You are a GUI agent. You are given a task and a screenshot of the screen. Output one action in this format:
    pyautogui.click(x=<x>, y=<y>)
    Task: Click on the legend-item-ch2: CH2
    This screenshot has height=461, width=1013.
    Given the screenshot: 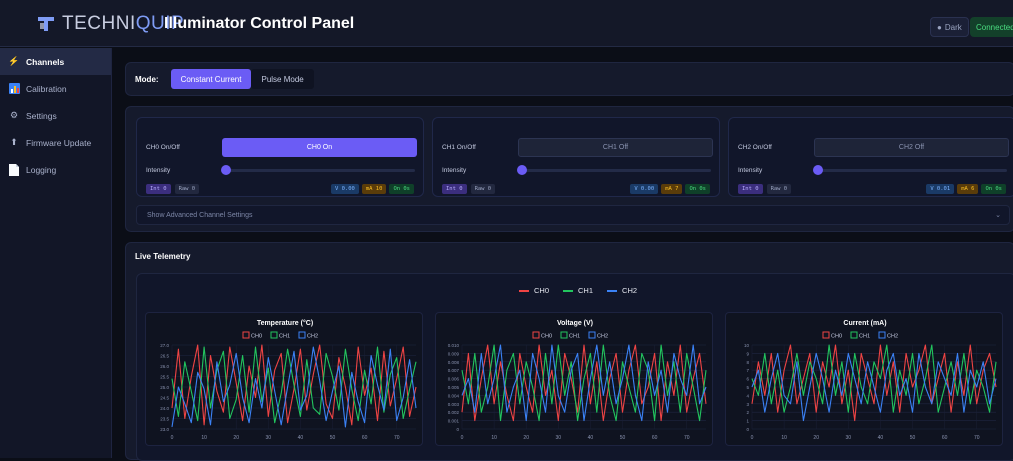 What is the action you would take?
    pyautogui.click(x=622, y=290)
    